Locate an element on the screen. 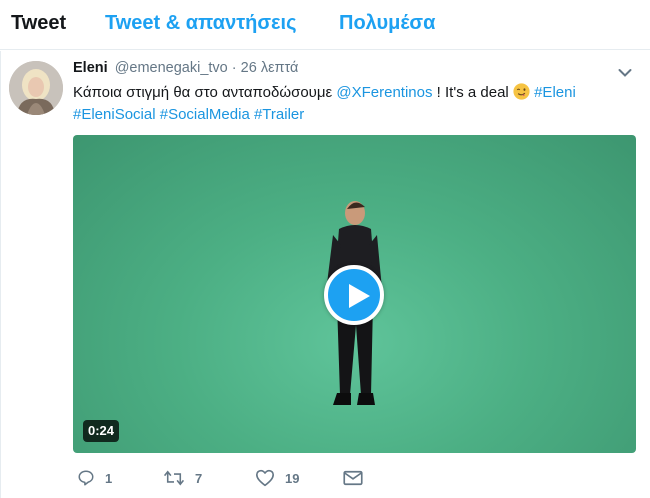  tweet-actions: 1 7 19 is located at coordinates (273, 478).